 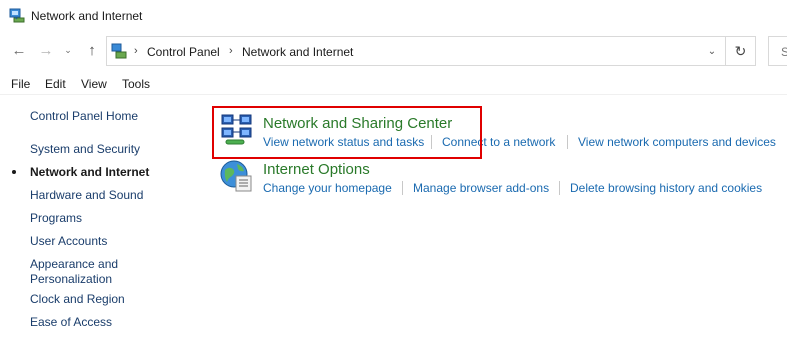 What do you see at coordinates (17, 15) in the screenshot?
I see `network-and-internet-icon` at bounding box center [17, 15].